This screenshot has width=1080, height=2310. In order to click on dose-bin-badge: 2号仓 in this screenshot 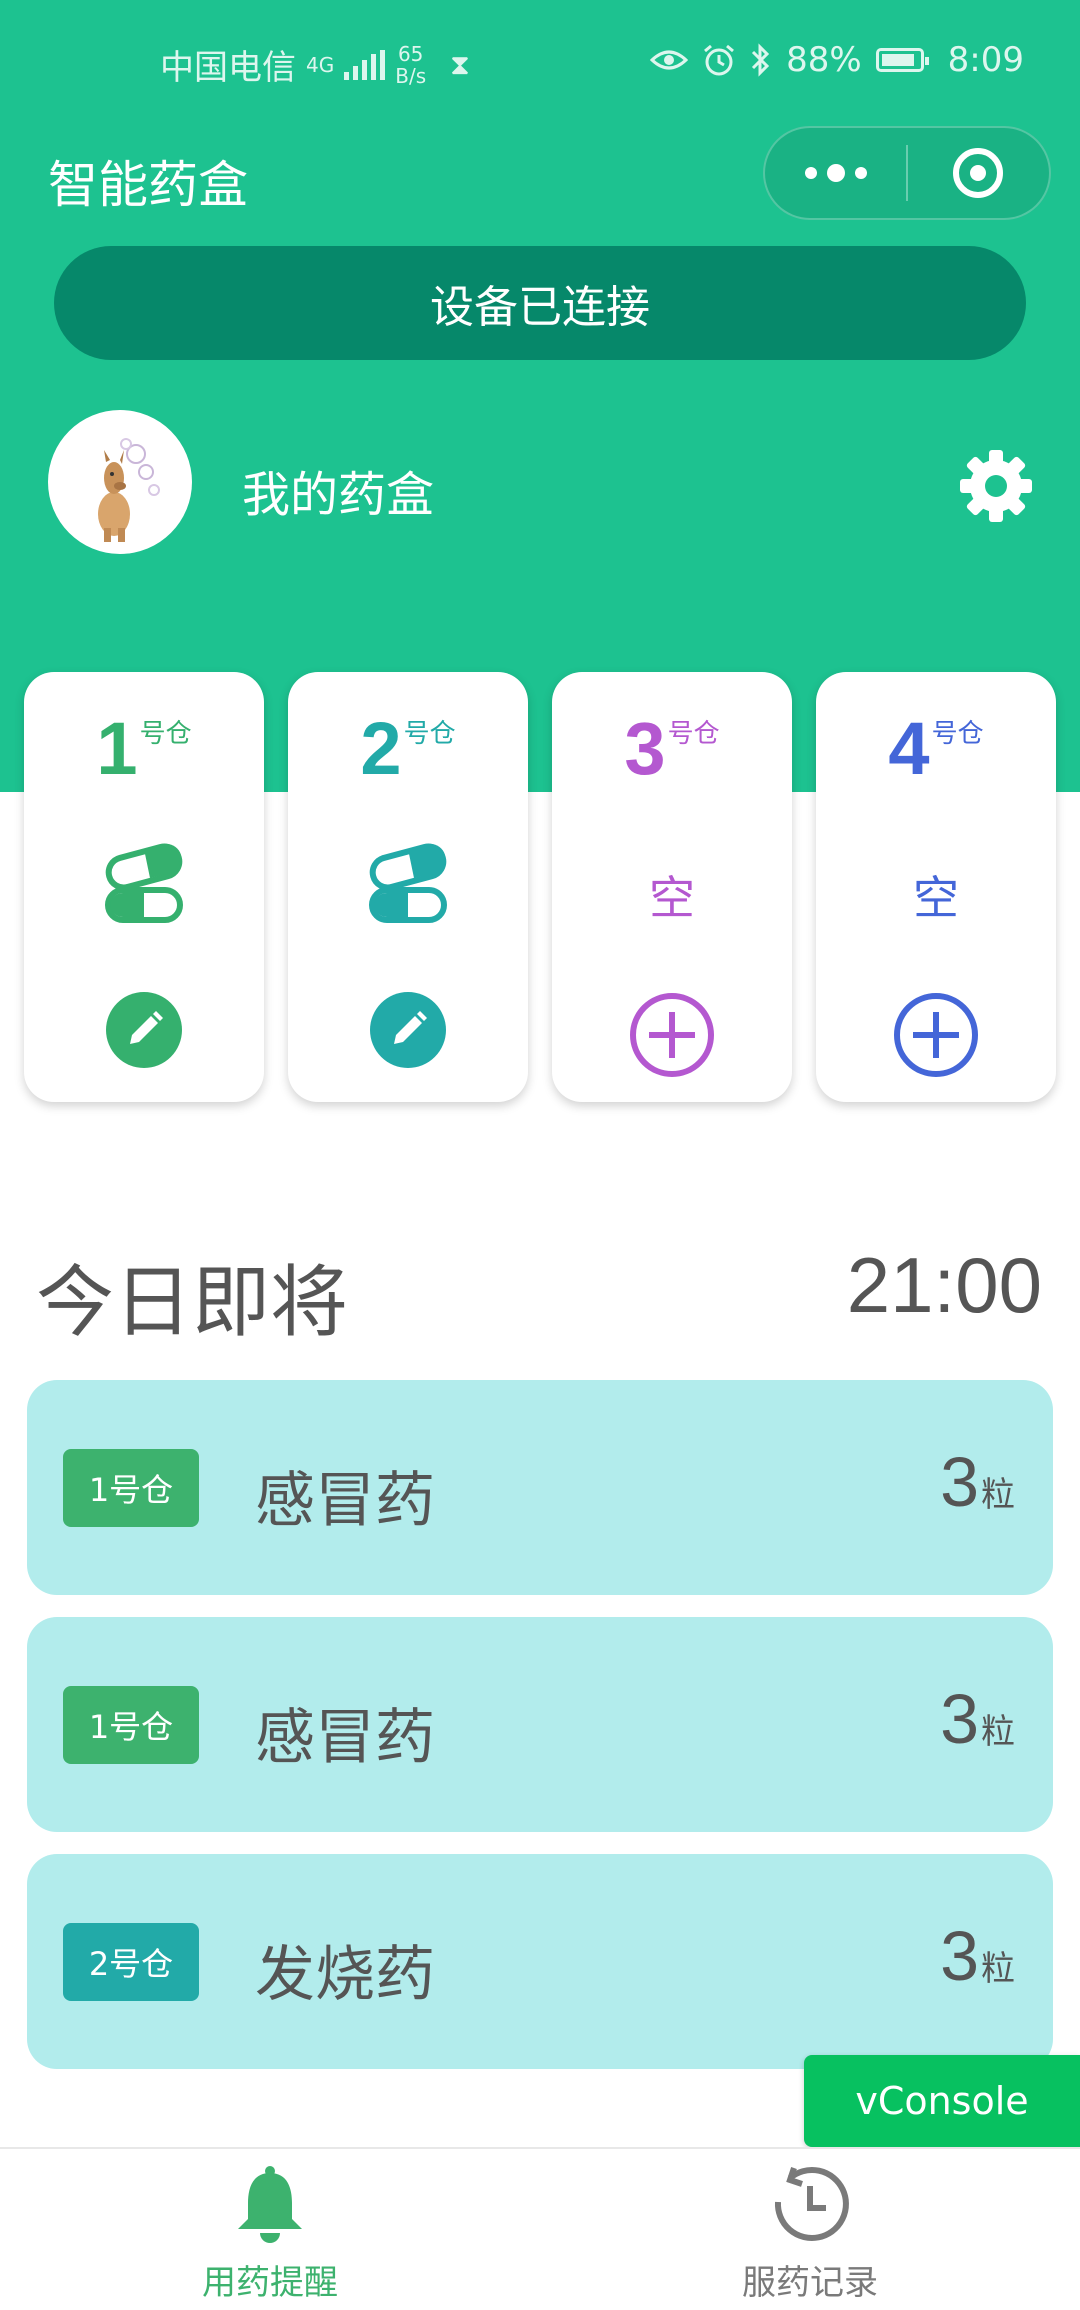, I will do `click(131, 1962)`.